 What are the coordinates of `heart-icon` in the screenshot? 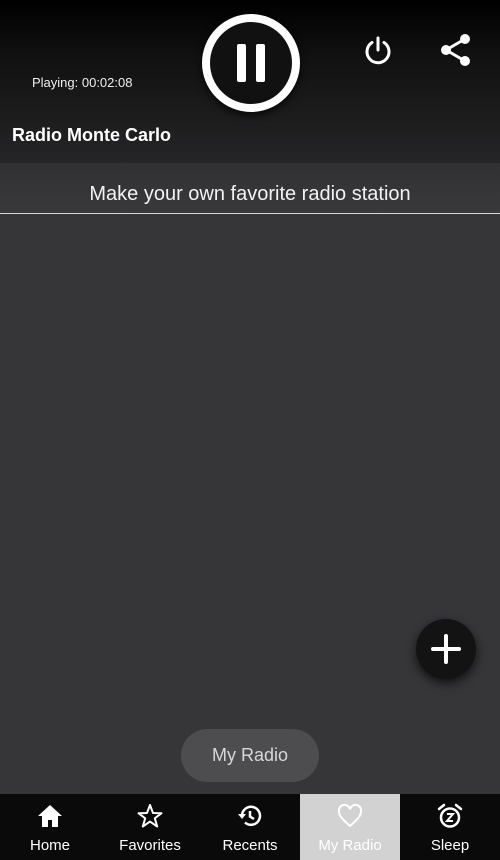 It's located at (350, 815).